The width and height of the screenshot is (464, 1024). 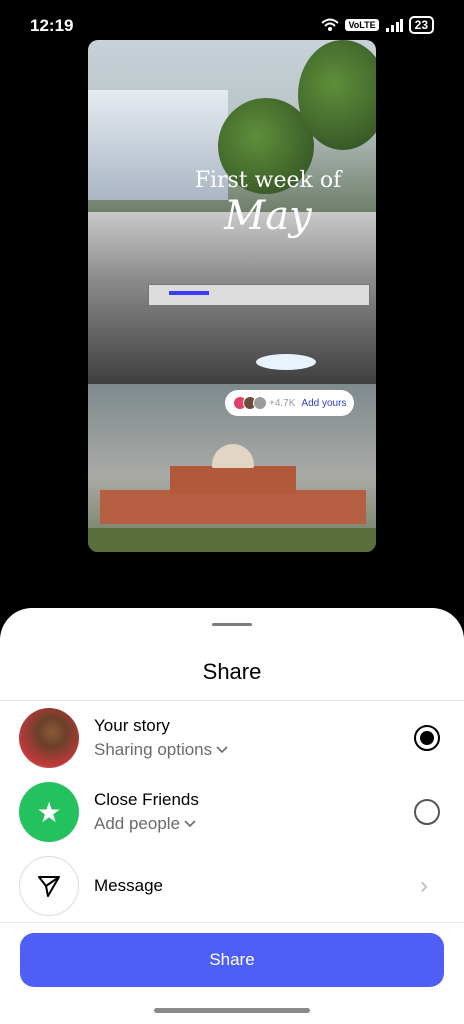 I want to click on participant-avatars, so click(x=250, y=403).